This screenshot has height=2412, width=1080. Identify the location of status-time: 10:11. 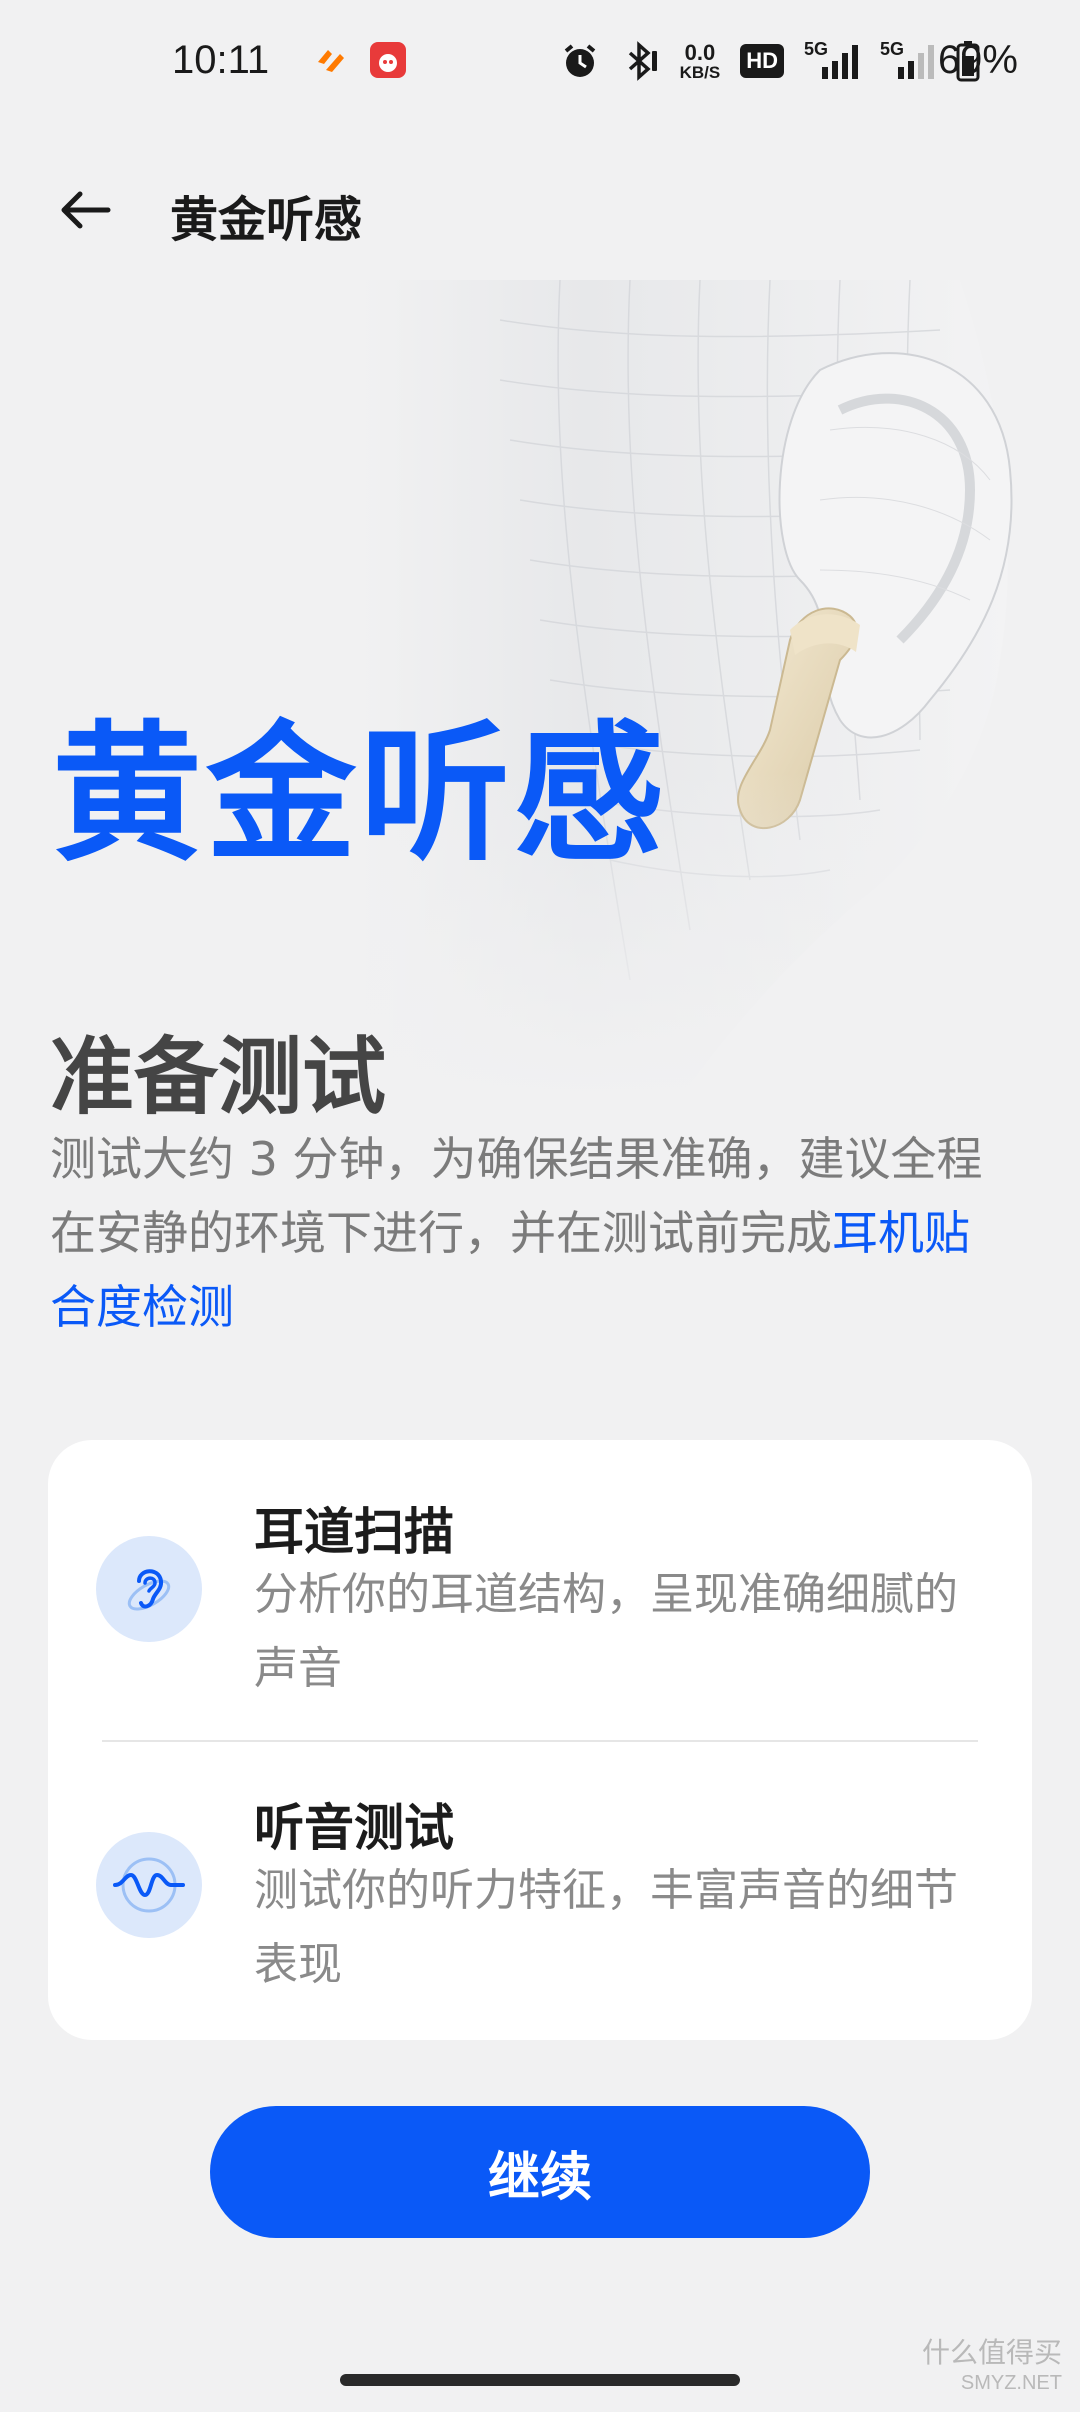
(221, 60).